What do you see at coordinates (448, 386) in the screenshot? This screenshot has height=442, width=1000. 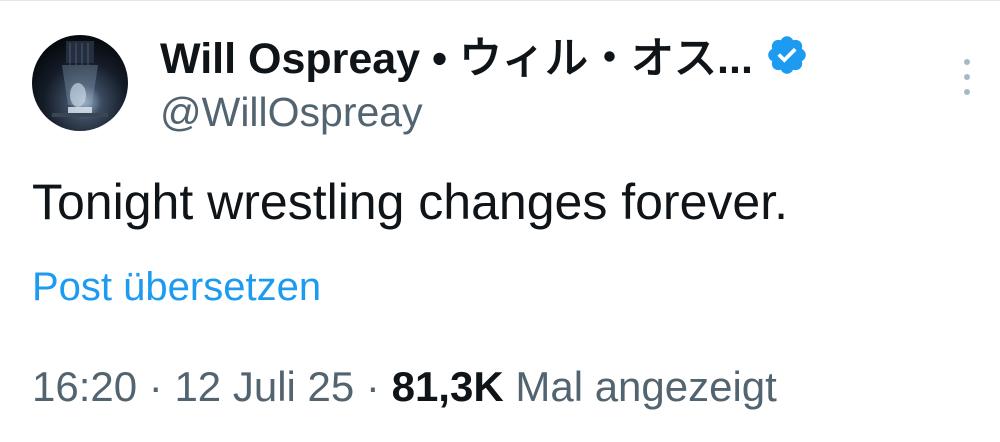 I see `views-count: 81,3K` at bounding box center [448, 386].